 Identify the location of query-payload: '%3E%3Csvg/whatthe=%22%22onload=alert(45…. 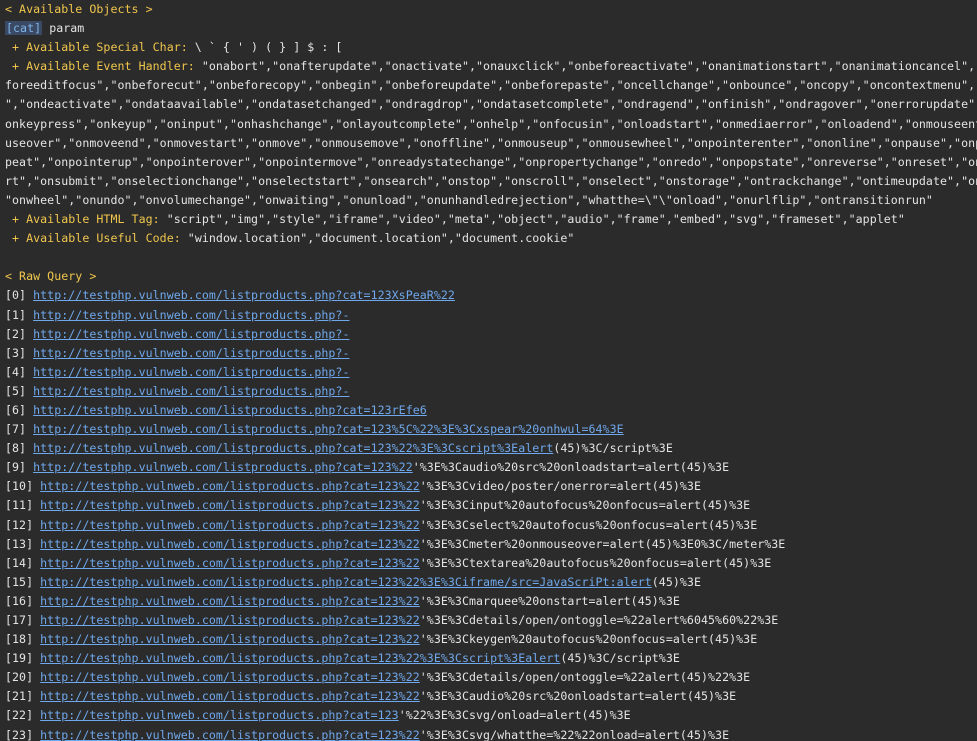
(574, 734).